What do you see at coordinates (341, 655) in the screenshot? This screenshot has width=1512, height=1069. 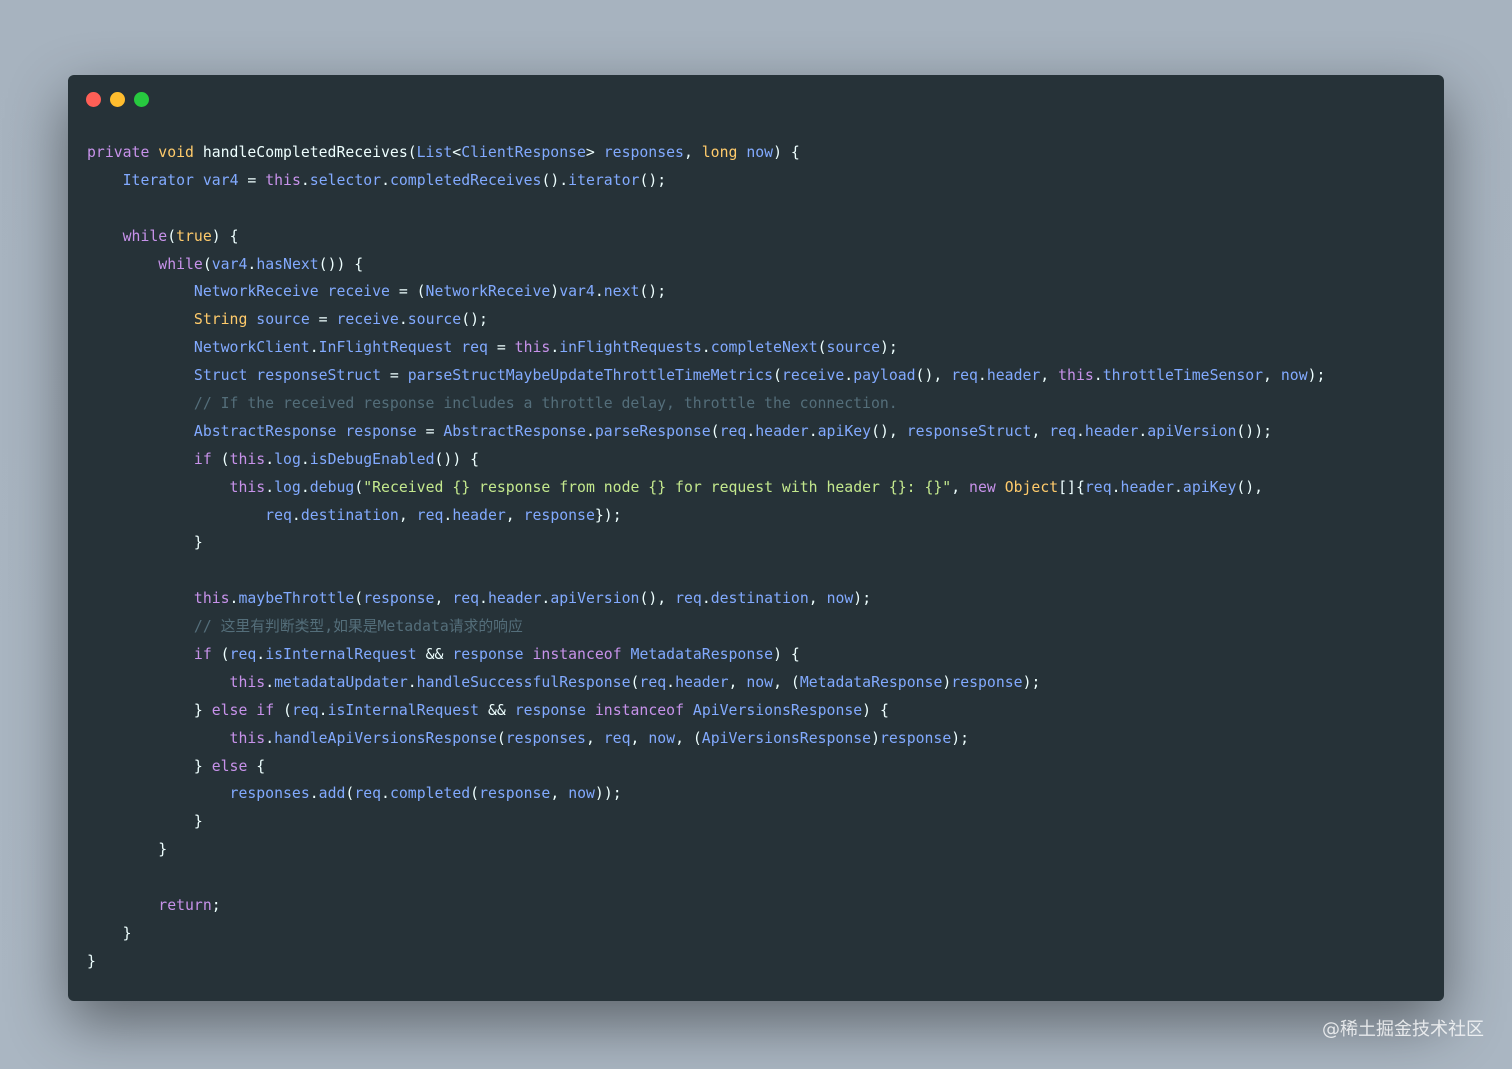 I see `code-token: isInternalRequest` at bounding box center [341, 655].